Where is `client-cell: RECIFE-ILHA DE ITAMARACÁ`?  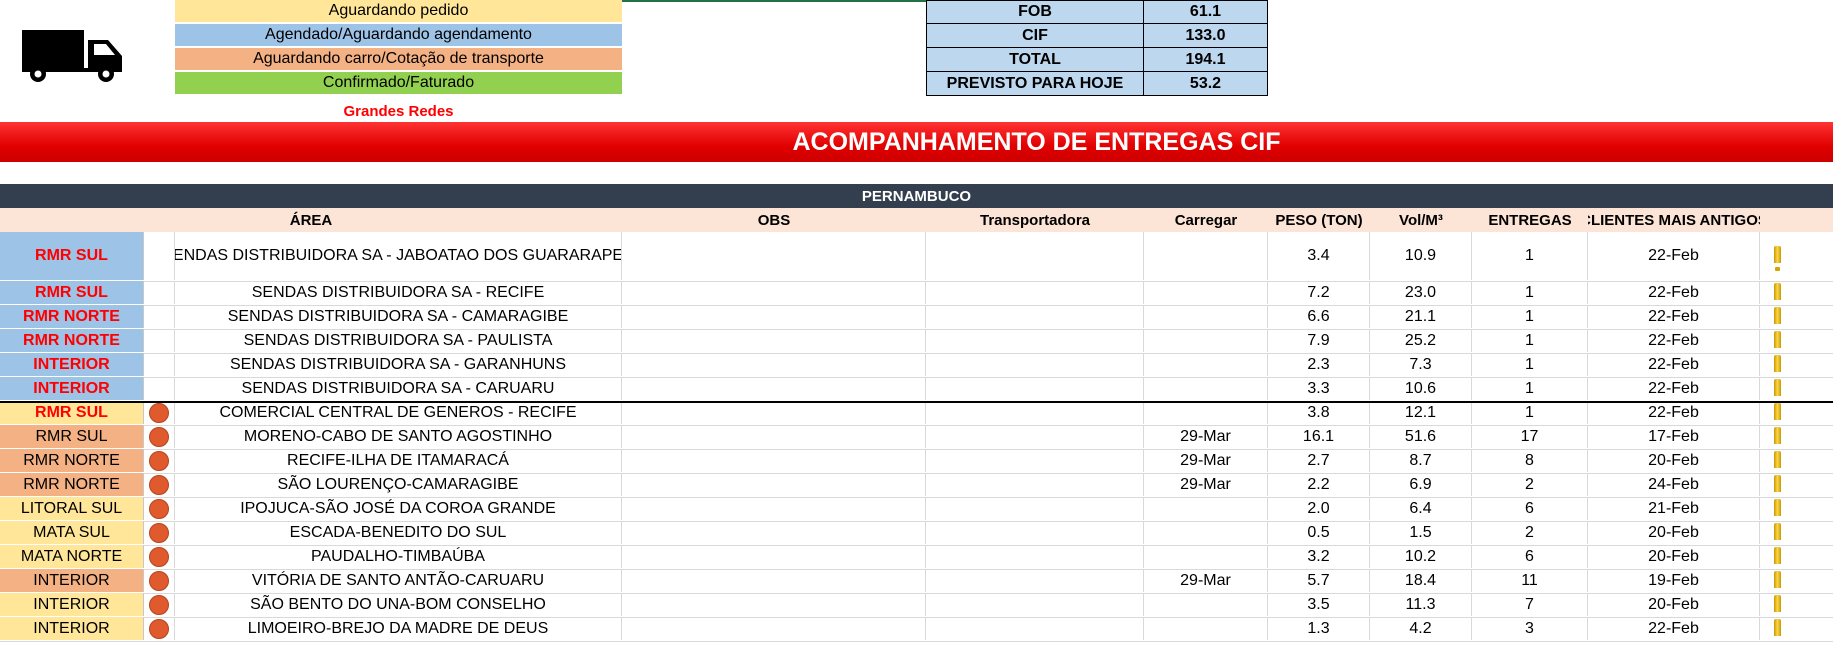 client-cell: RECIFE-ILHA DE ITAMARACÁ is located at coordinates (398, 460).